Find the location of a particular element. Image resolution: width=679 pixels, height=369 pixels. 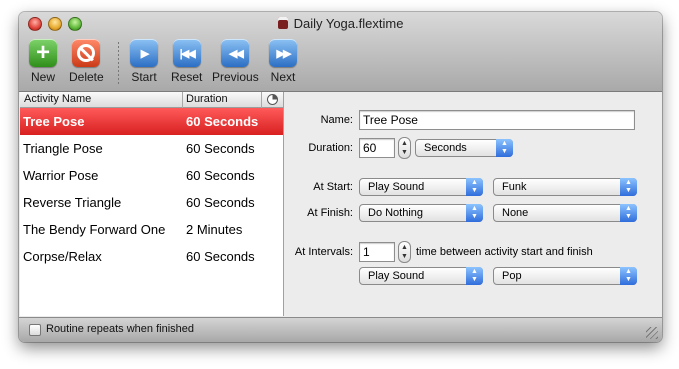

at-finish-sound-value: None is located at coordinates (515, 213).